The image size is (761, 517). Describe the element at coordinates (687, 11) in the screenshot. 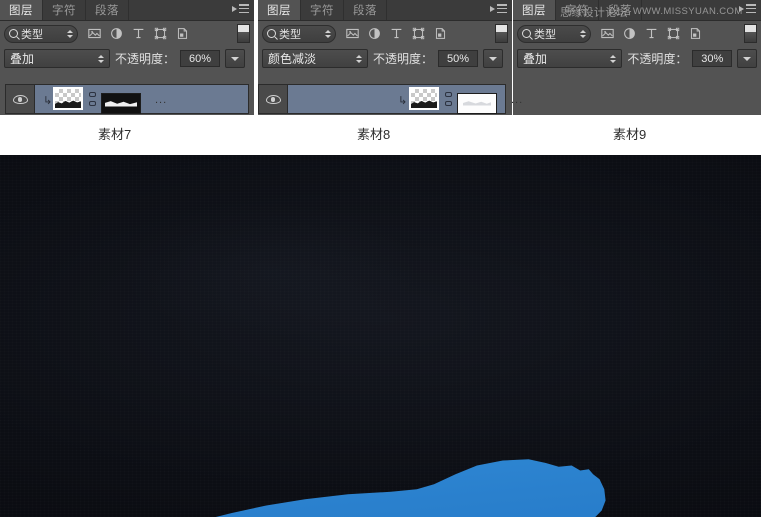

I see `top-watermark-en: WWW.MISSYUAN.COM` at that location.